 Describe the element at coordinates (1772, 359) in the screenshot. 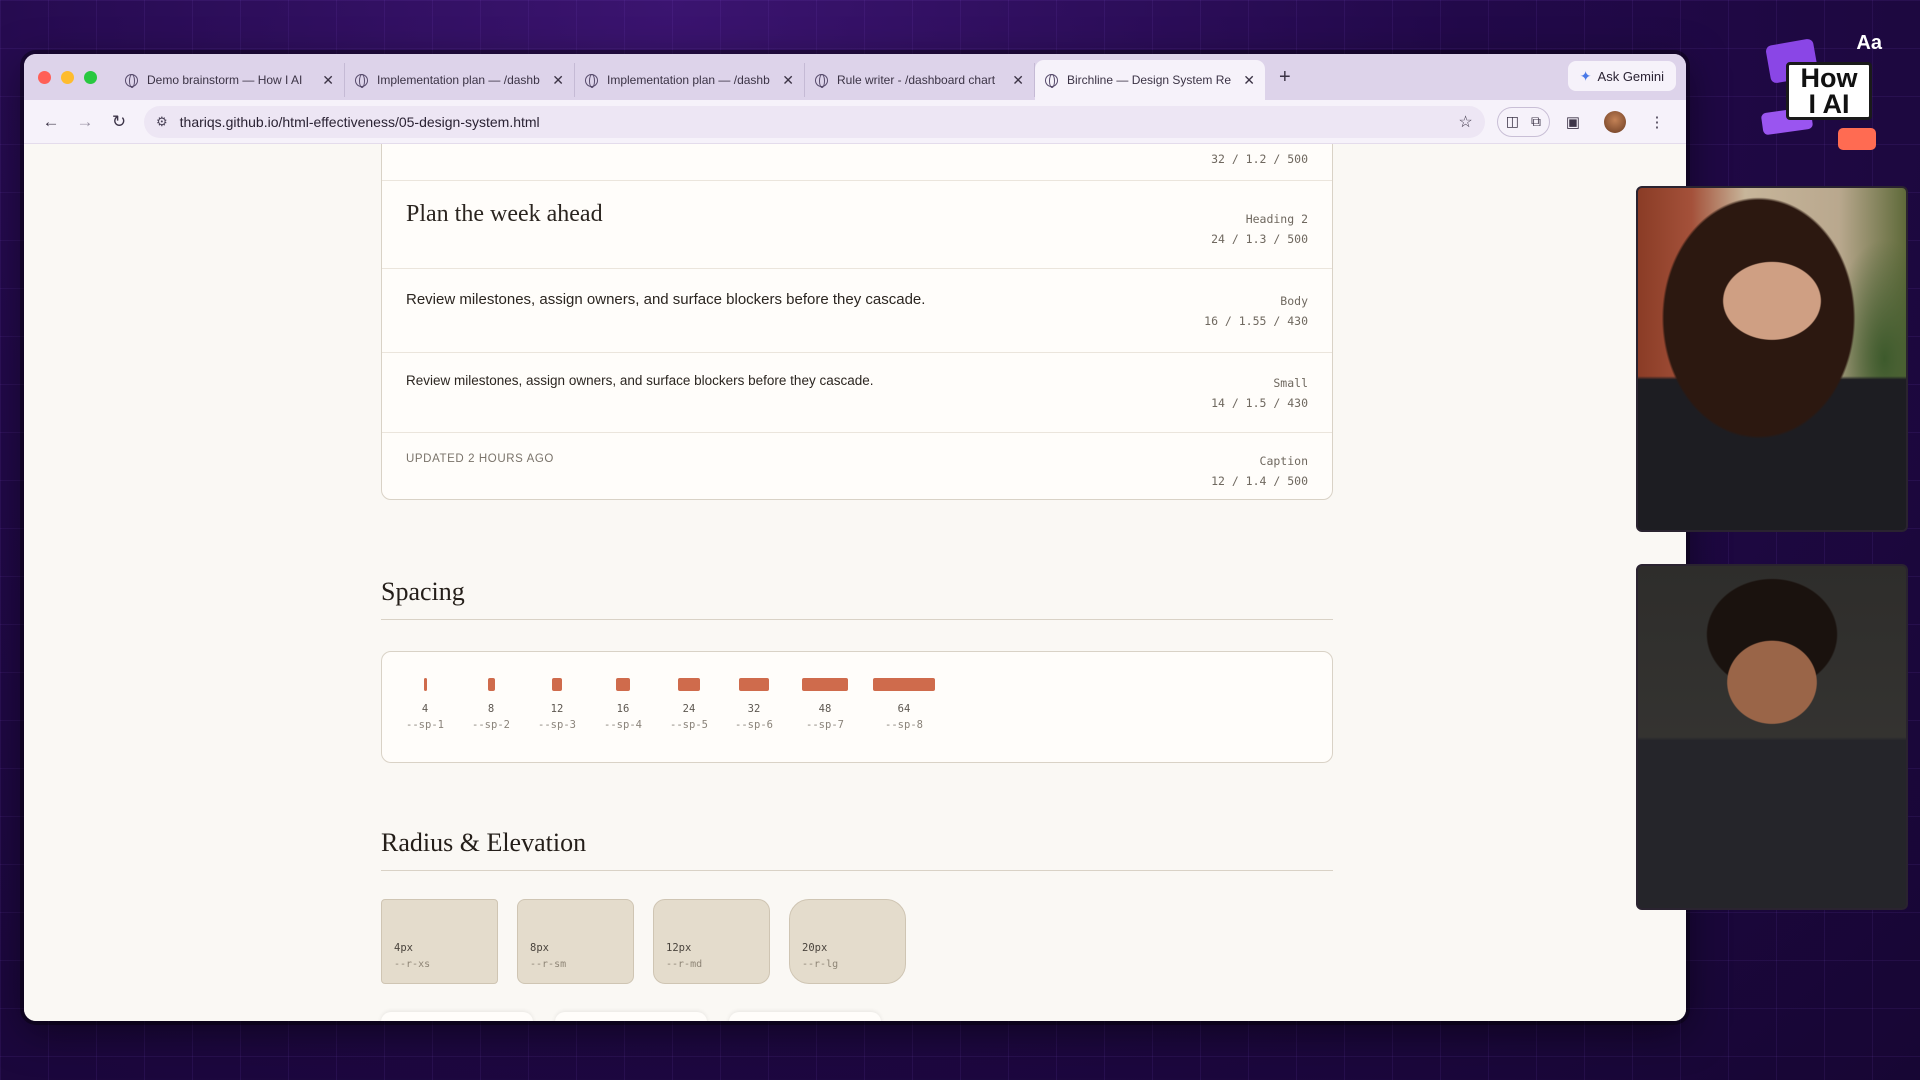

I see `webcam-feed-host` at that location.